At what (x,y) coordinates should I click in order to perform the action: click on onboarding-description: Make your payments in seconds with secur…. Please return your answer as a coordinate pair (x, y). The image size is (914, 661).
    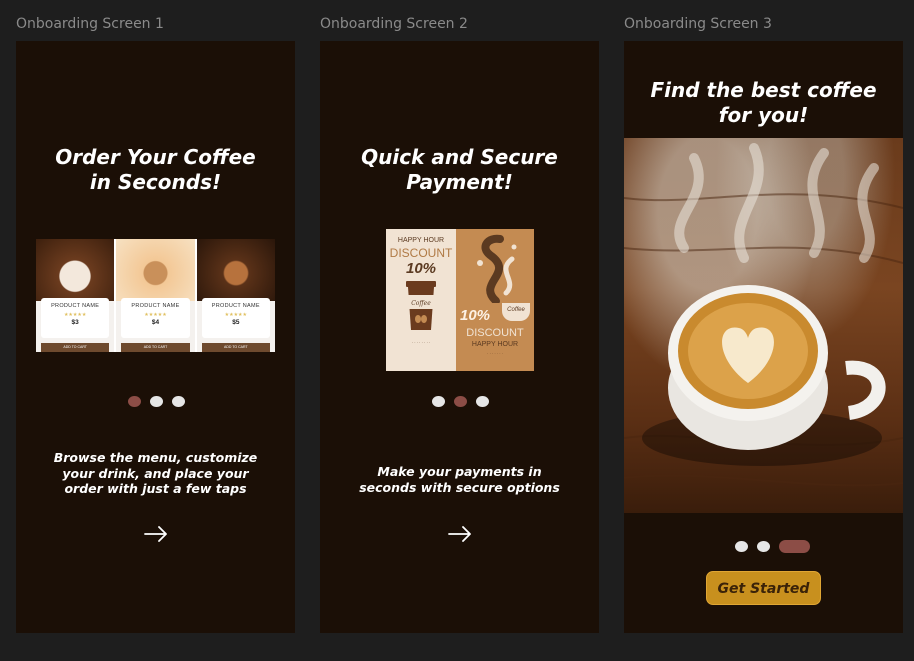
    Looking at the image, I should click on (459, 479).